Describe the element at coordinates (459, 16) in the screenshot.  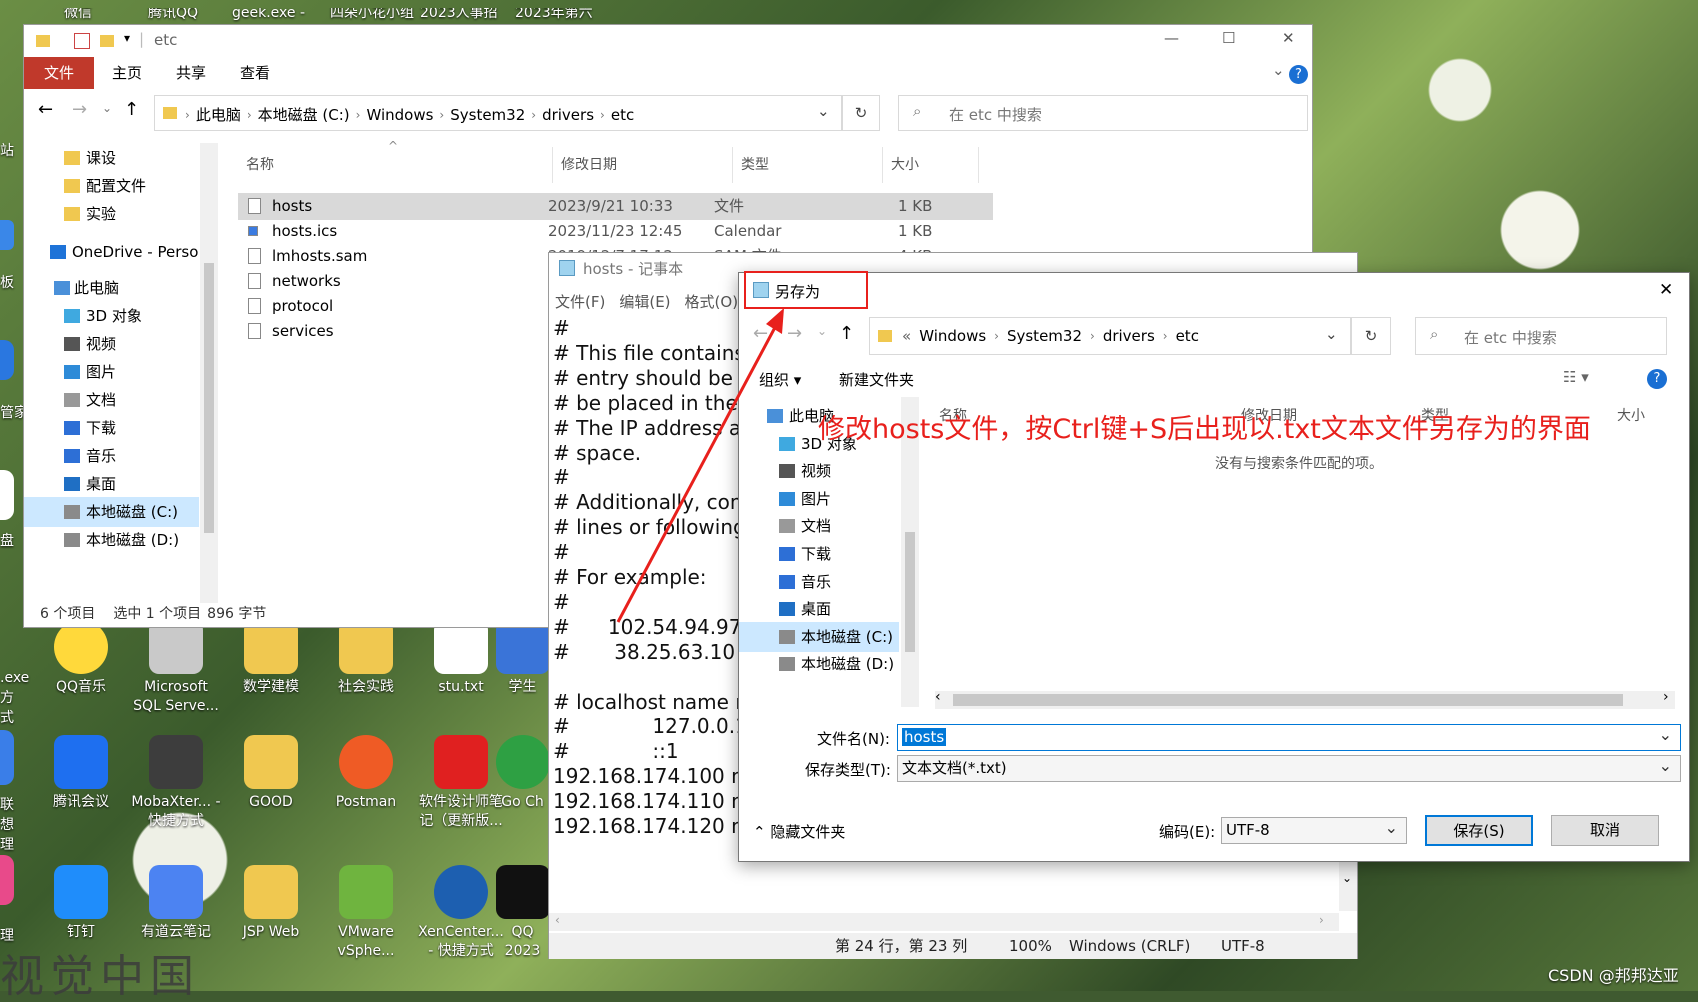
I see `desktop-label: 2023人事招` at that location.